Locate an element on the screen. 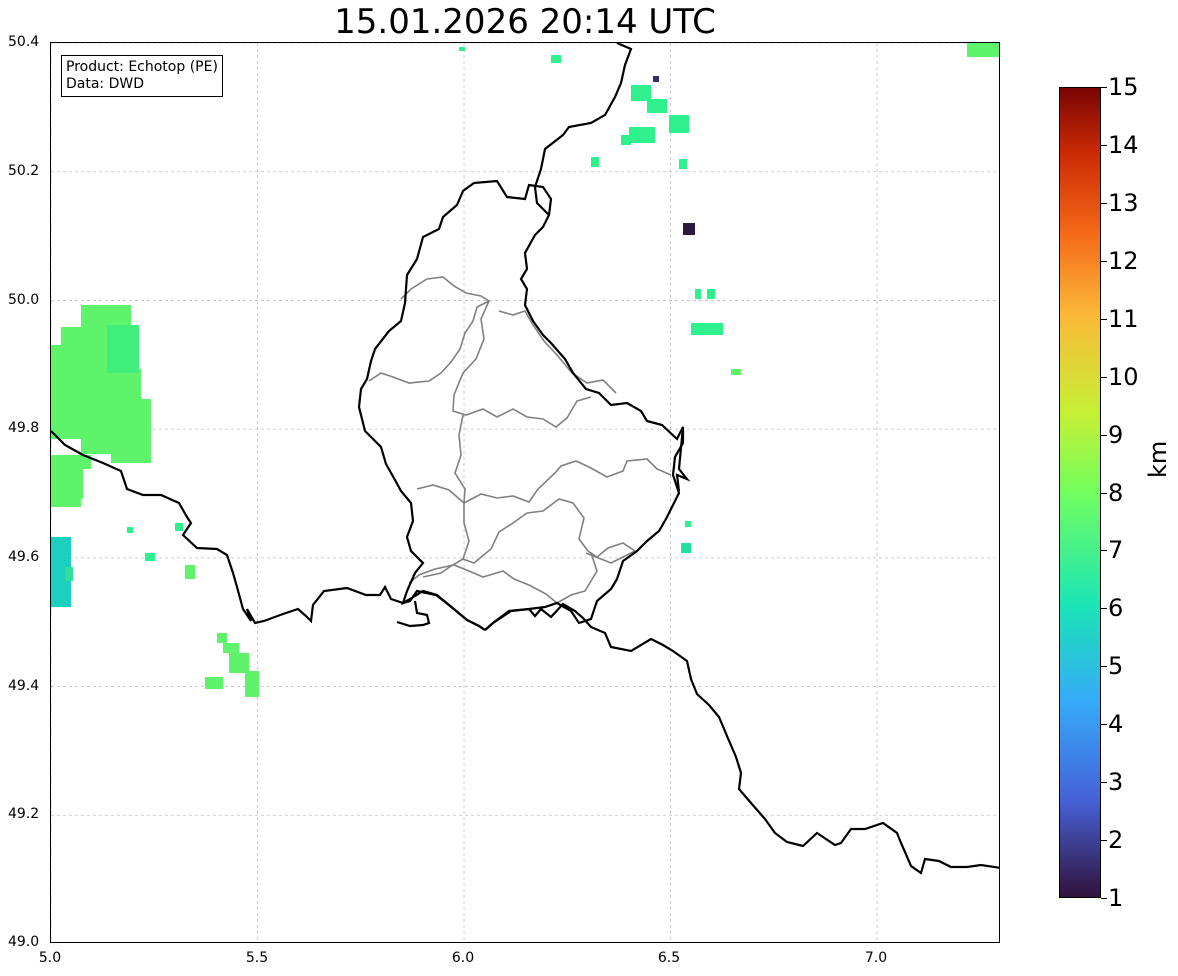  colorbar-tick-label: 15 is located at coordinates (1123, 87).